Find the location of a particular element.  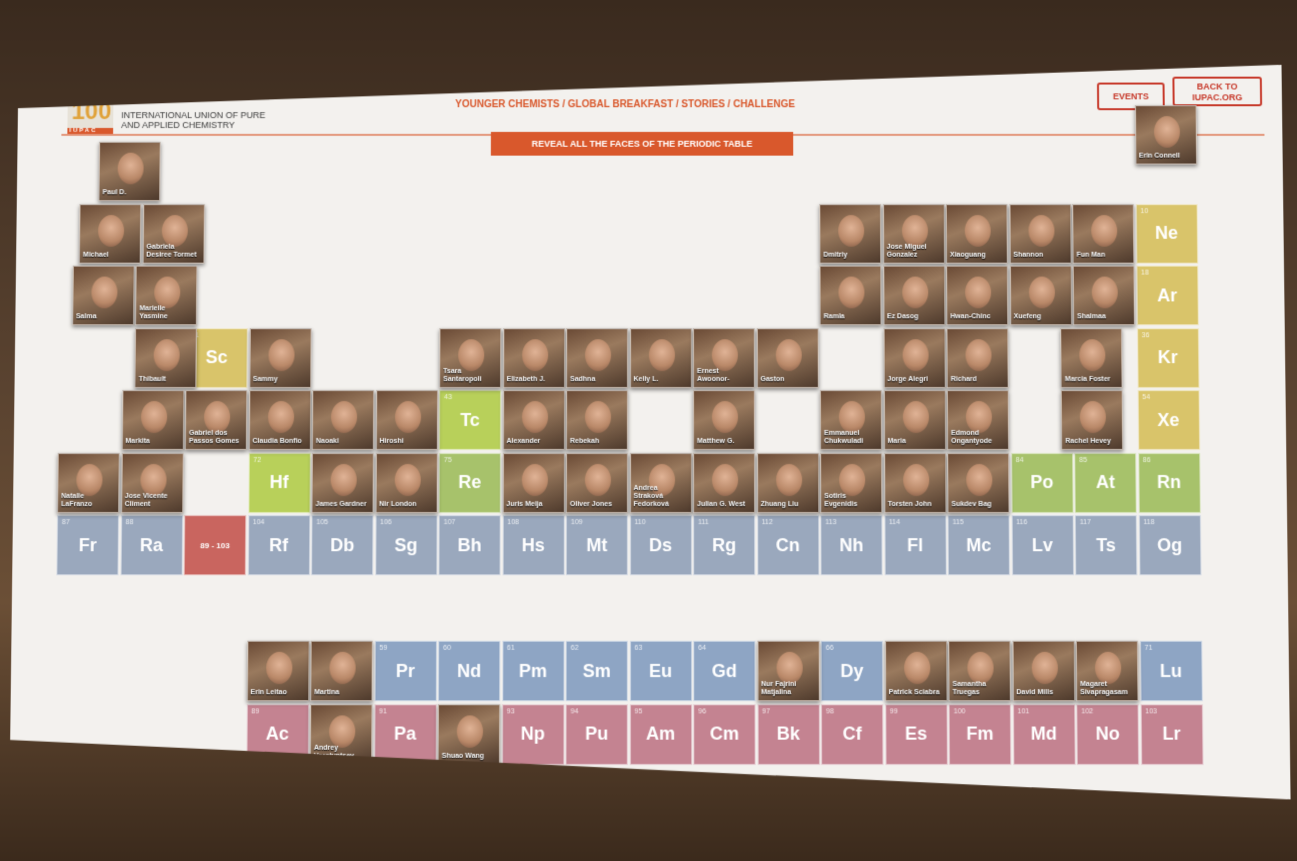

element-tile-pu: 94 Pu is located at coordinates (596, 734).